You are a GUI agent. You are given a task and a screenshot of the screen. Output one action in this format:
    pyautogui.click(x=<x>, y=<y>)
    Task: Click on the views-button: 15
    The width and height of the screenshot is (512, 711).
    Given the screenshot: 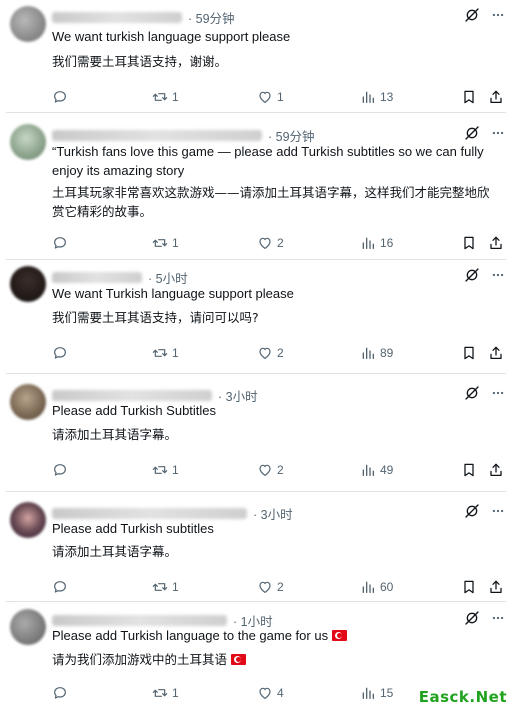 What is the action you would take?
    pyautogui.click(x=376, y=693)
    